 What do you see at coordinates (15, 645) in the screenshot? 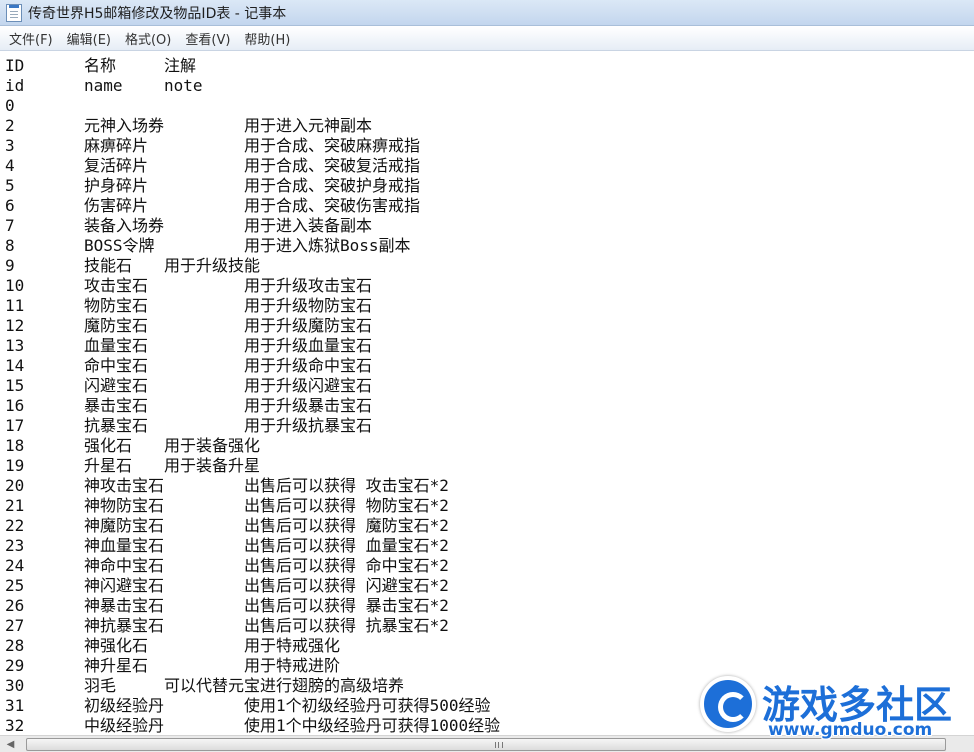
I see `item-id: 28` at bounding box center [15, 645].